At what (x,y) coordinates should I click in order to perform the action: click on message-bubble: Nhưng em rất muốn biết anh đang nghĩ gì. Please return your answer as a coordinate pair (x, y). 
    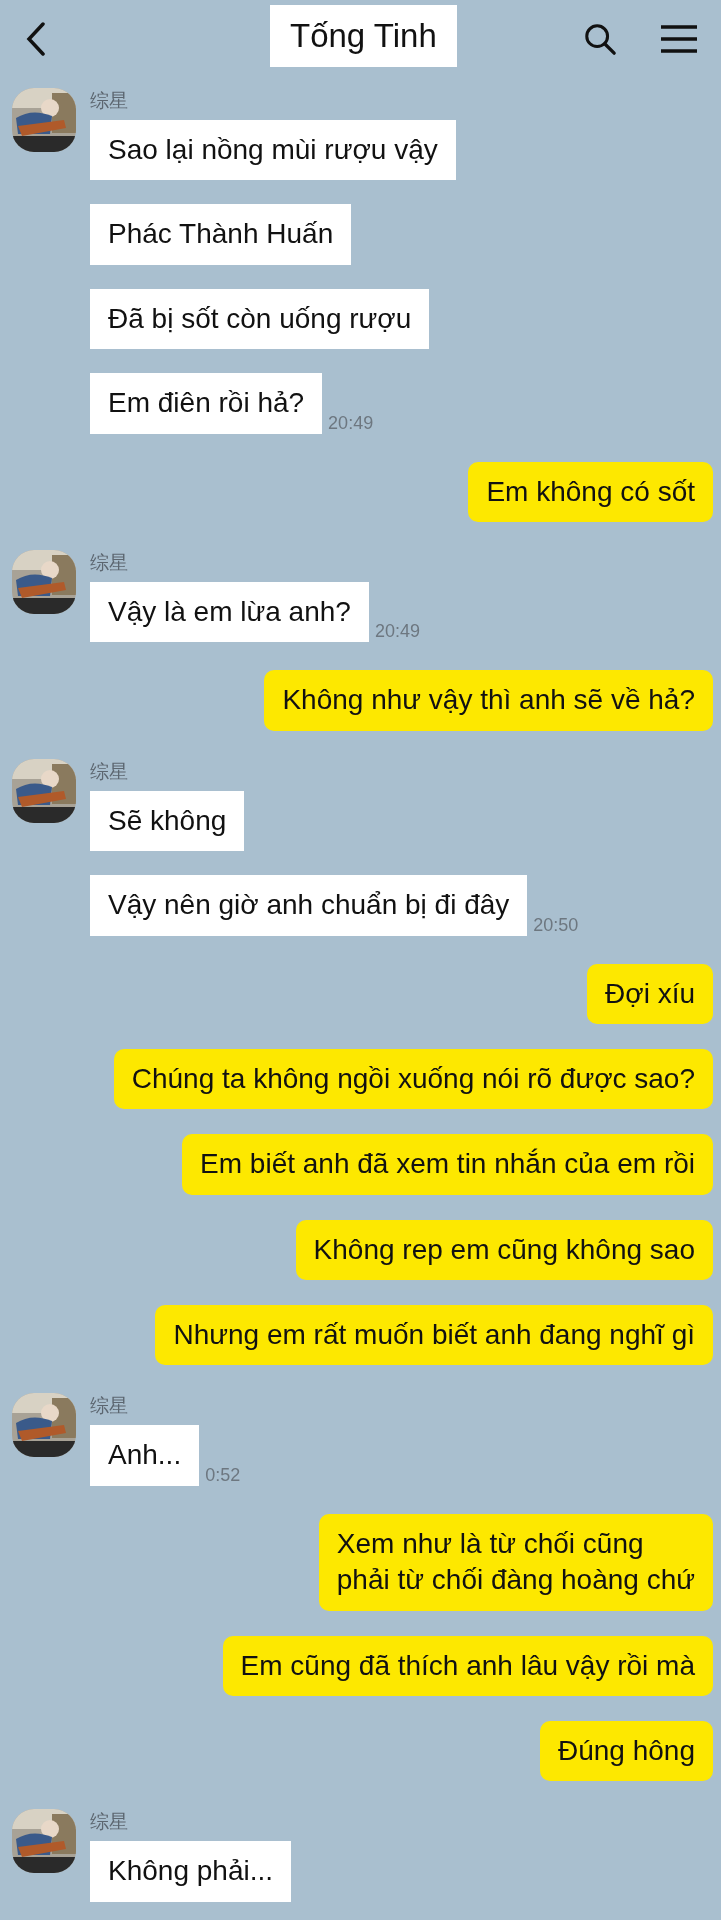
    Looking at the image, I should click on (434, 1335).